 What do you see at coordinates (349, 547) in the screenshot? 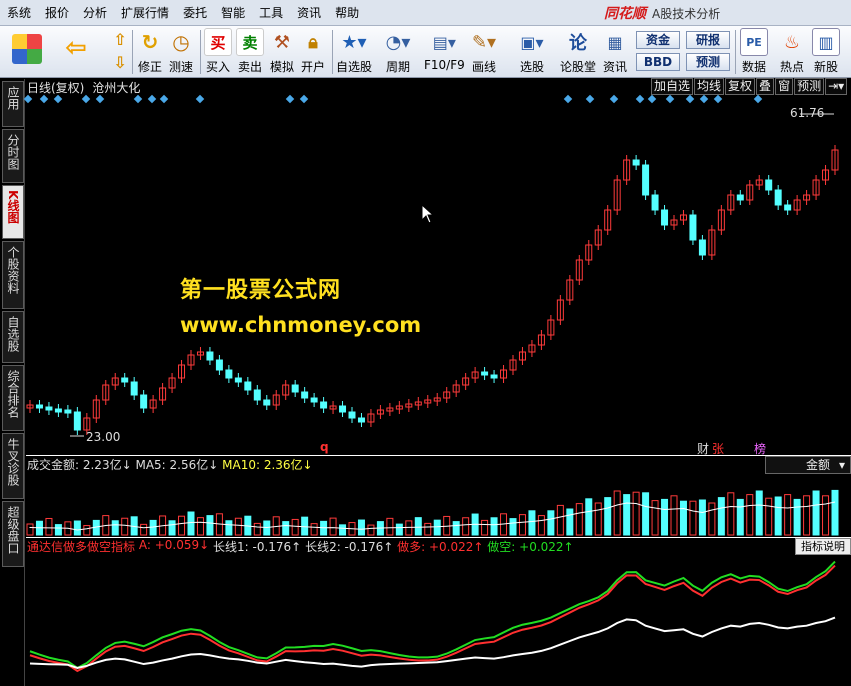
I see `indicator-long2: 长线2: -0.176↑` at bounding box center [349, 547].